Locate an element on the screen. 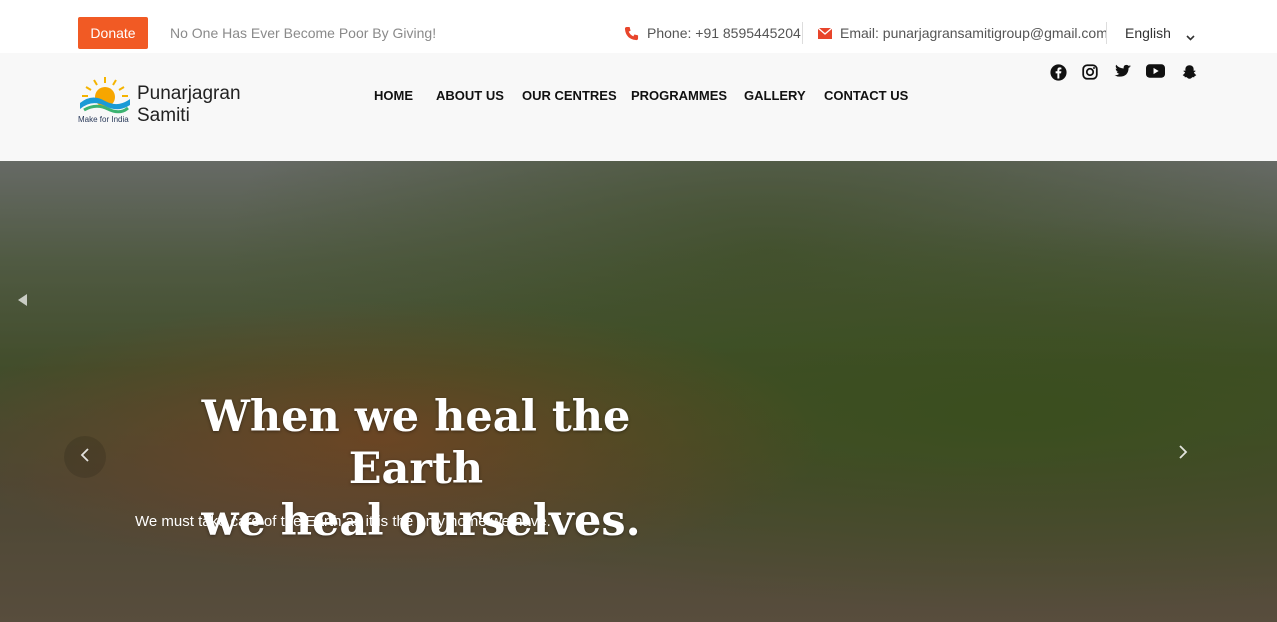  nav-home: HOME is located at coordinates (393, 95).